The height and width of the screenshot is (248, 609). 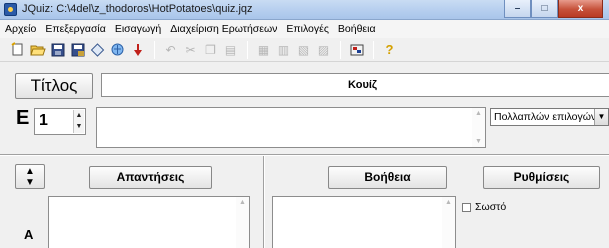 I want to click on question-type-value: Πολλαπλών επιλογών, so click(x=545, y=117).